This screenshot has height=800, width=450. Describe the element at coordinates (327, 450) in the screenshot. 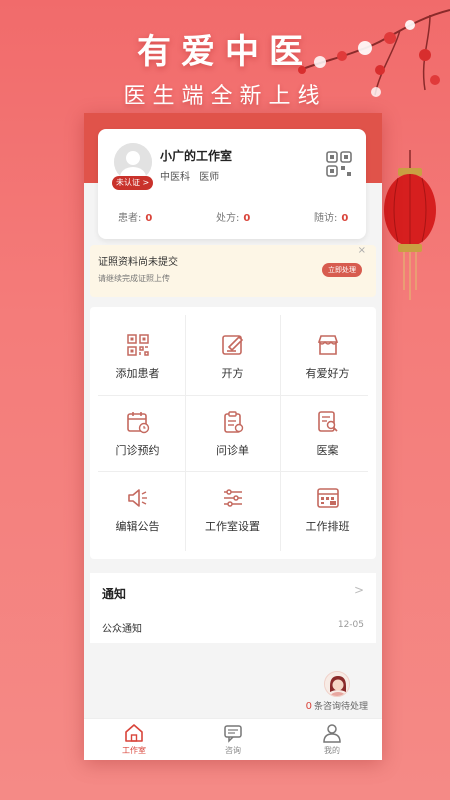

I see `grid-item-label: 医案` at that location.